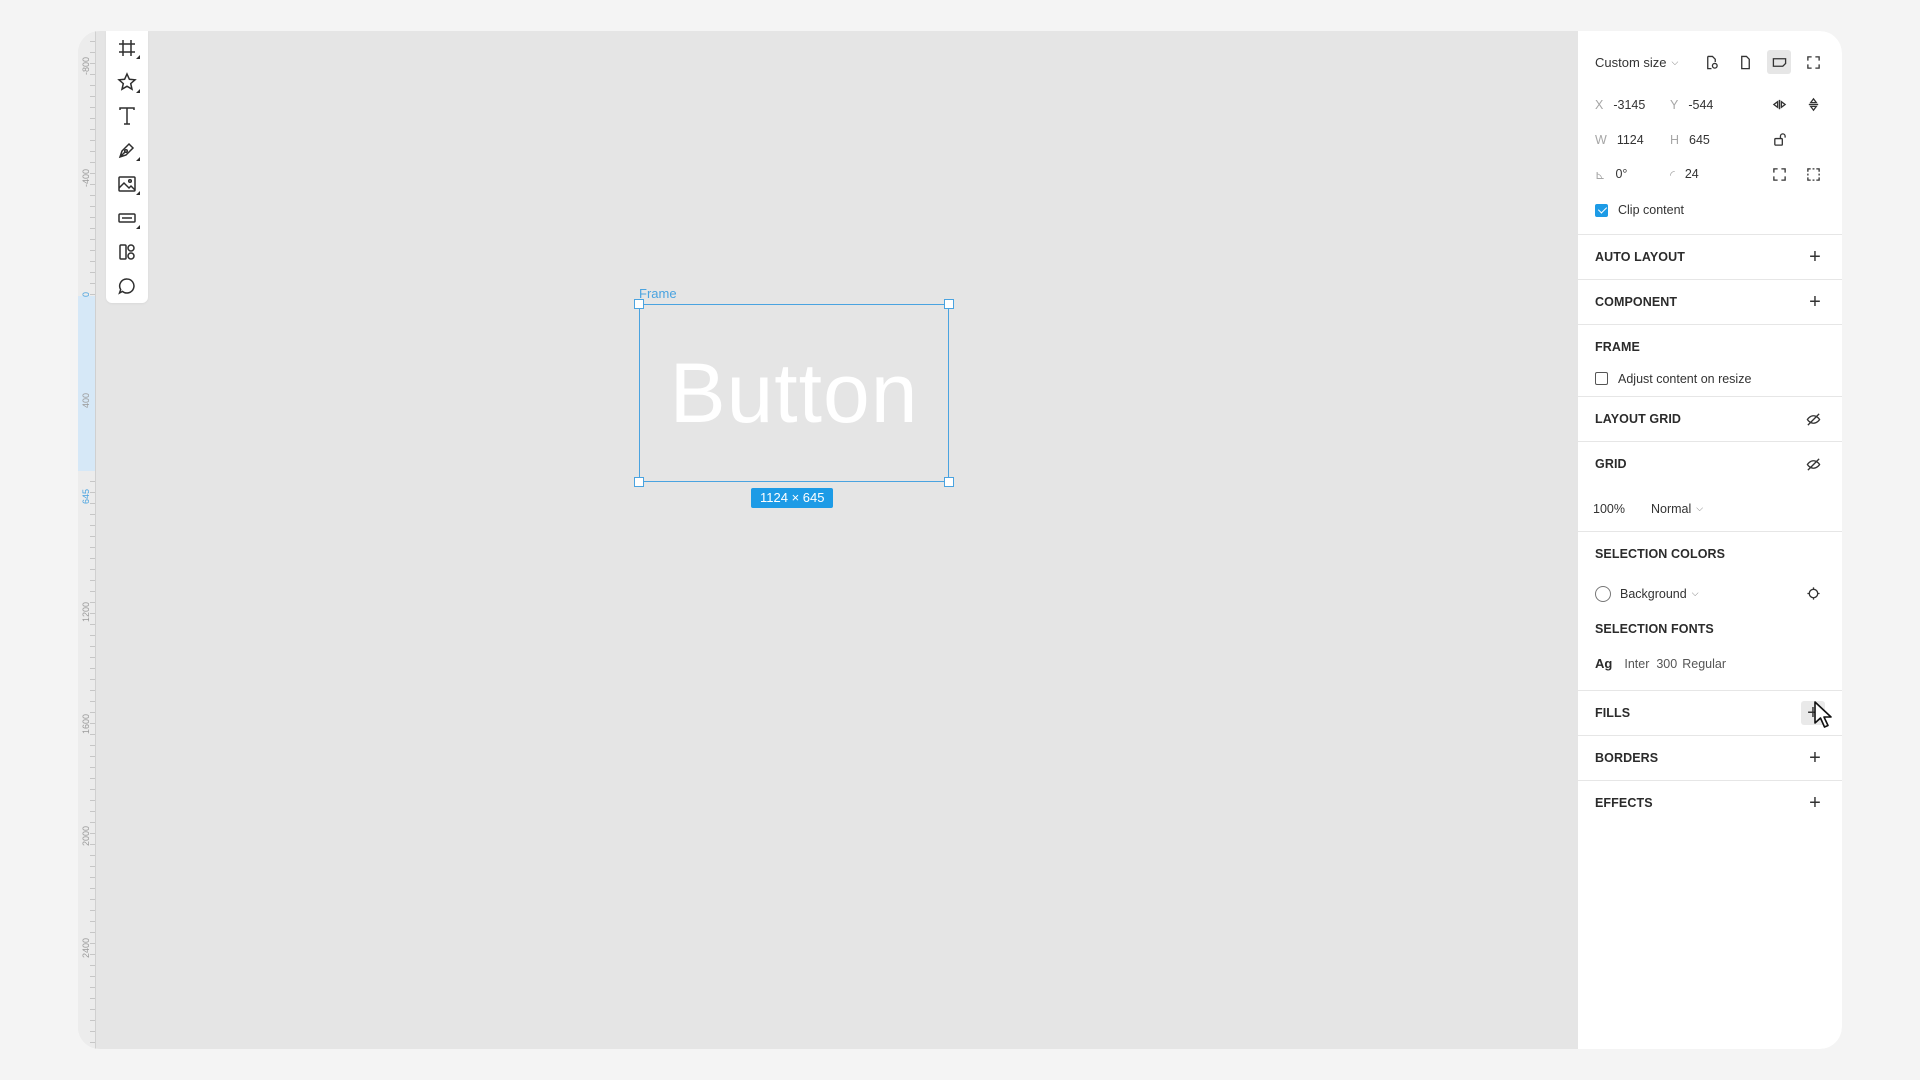 This screenshot has width=1920, height=1080. I want to click on selected-frame: Button, so click(794, 393).